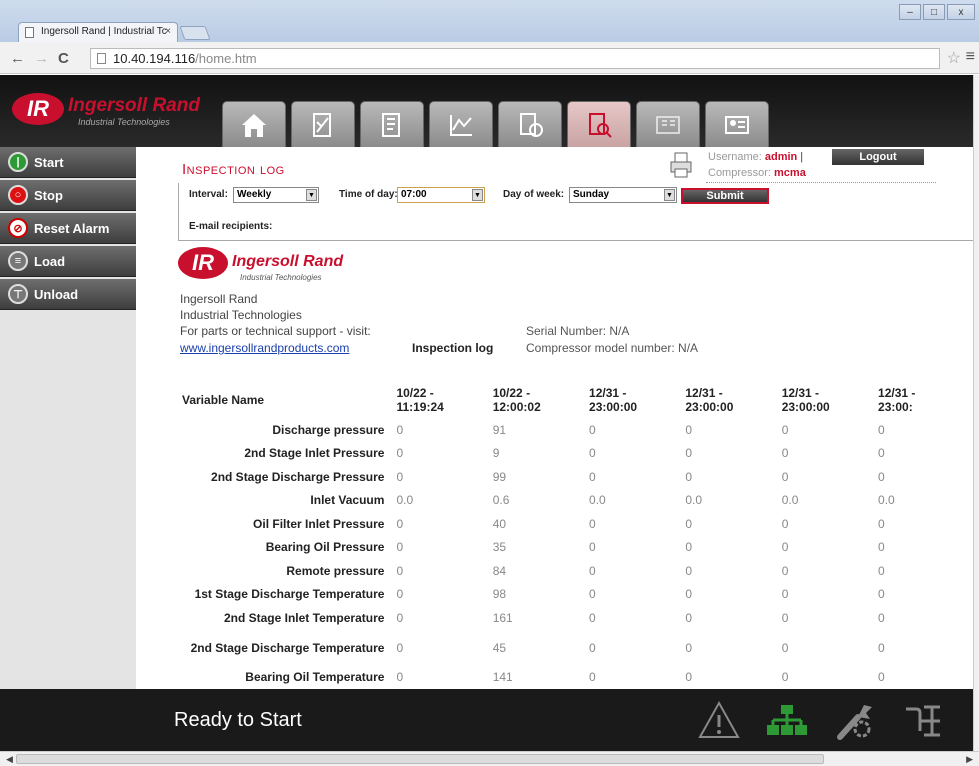 The image size is (979, 766). What do you see at coordinates (276, 195) in the screenshot?
I see `interval-select: Weekly ▼` at bounding box center [276, 195].